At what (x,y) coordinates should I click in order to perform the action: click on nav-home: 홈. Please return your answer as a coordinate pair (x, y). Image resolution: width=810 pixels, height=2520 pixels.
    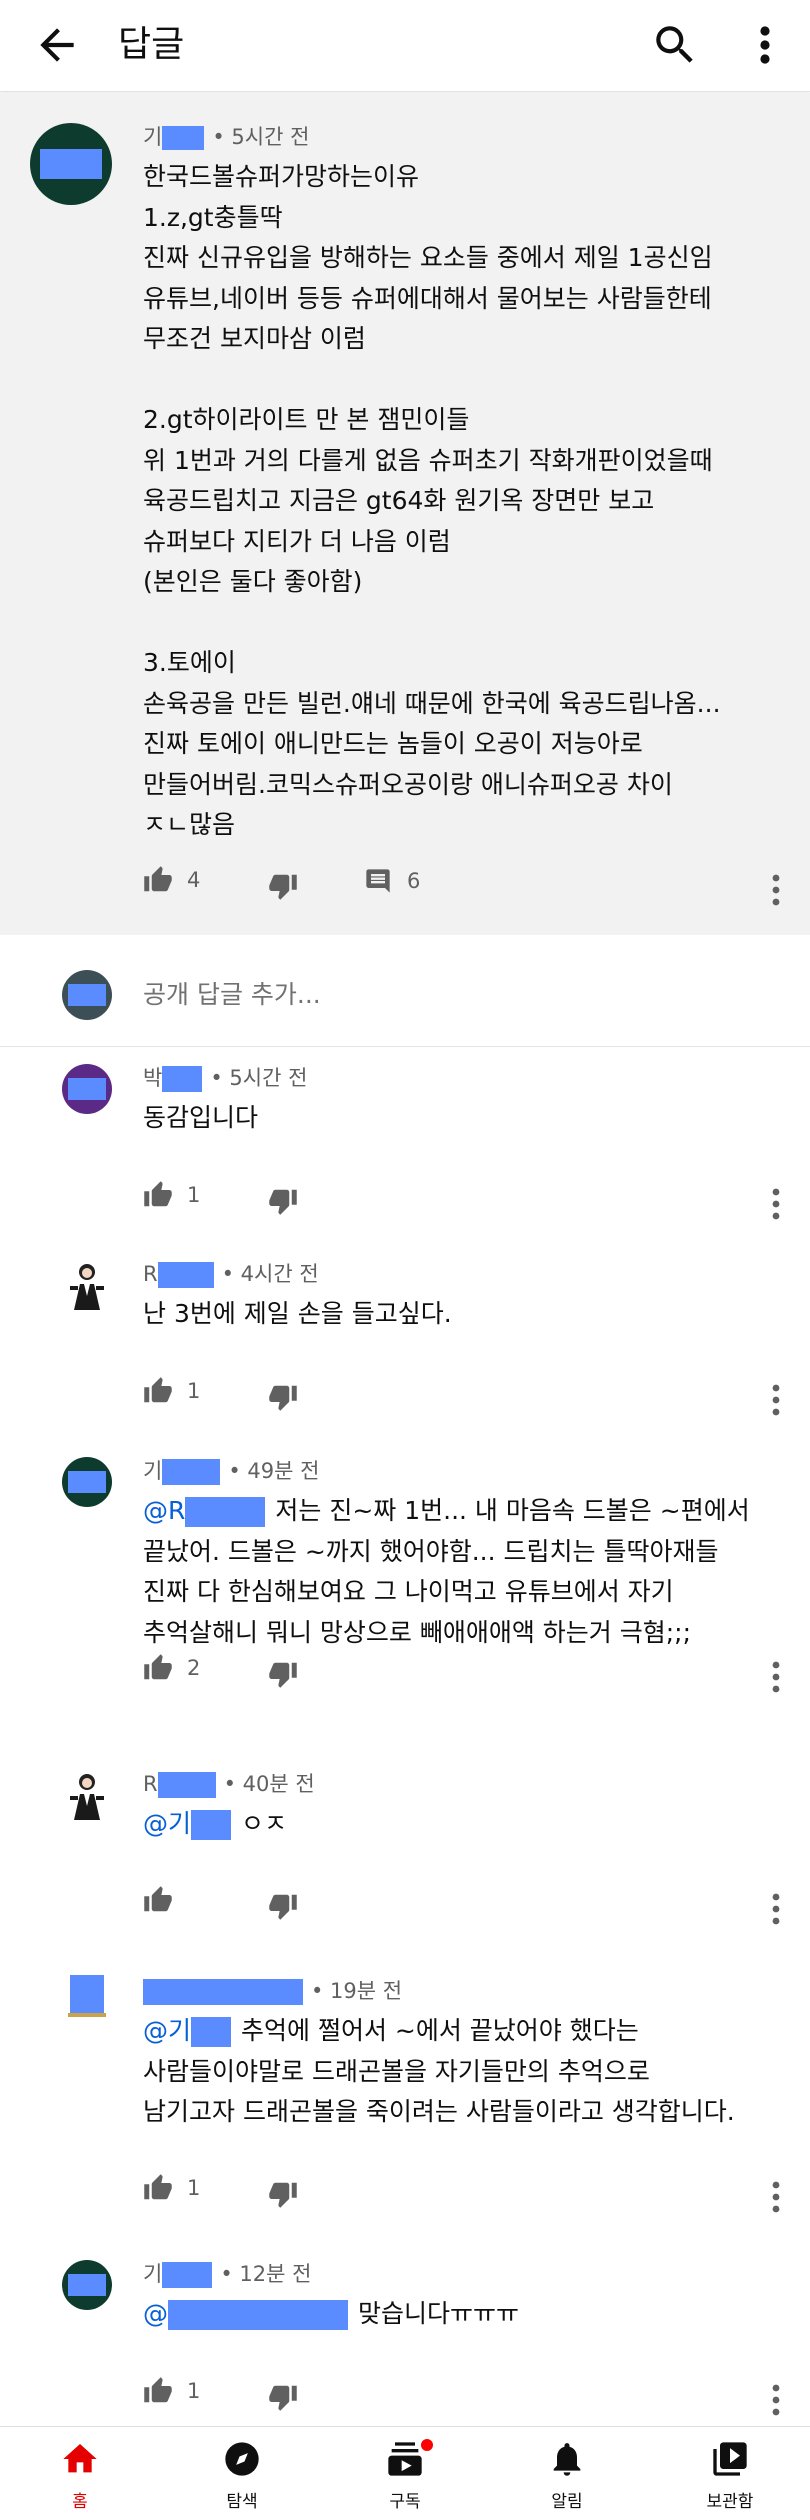
    Looking at the image, I should click on (80, 2473).